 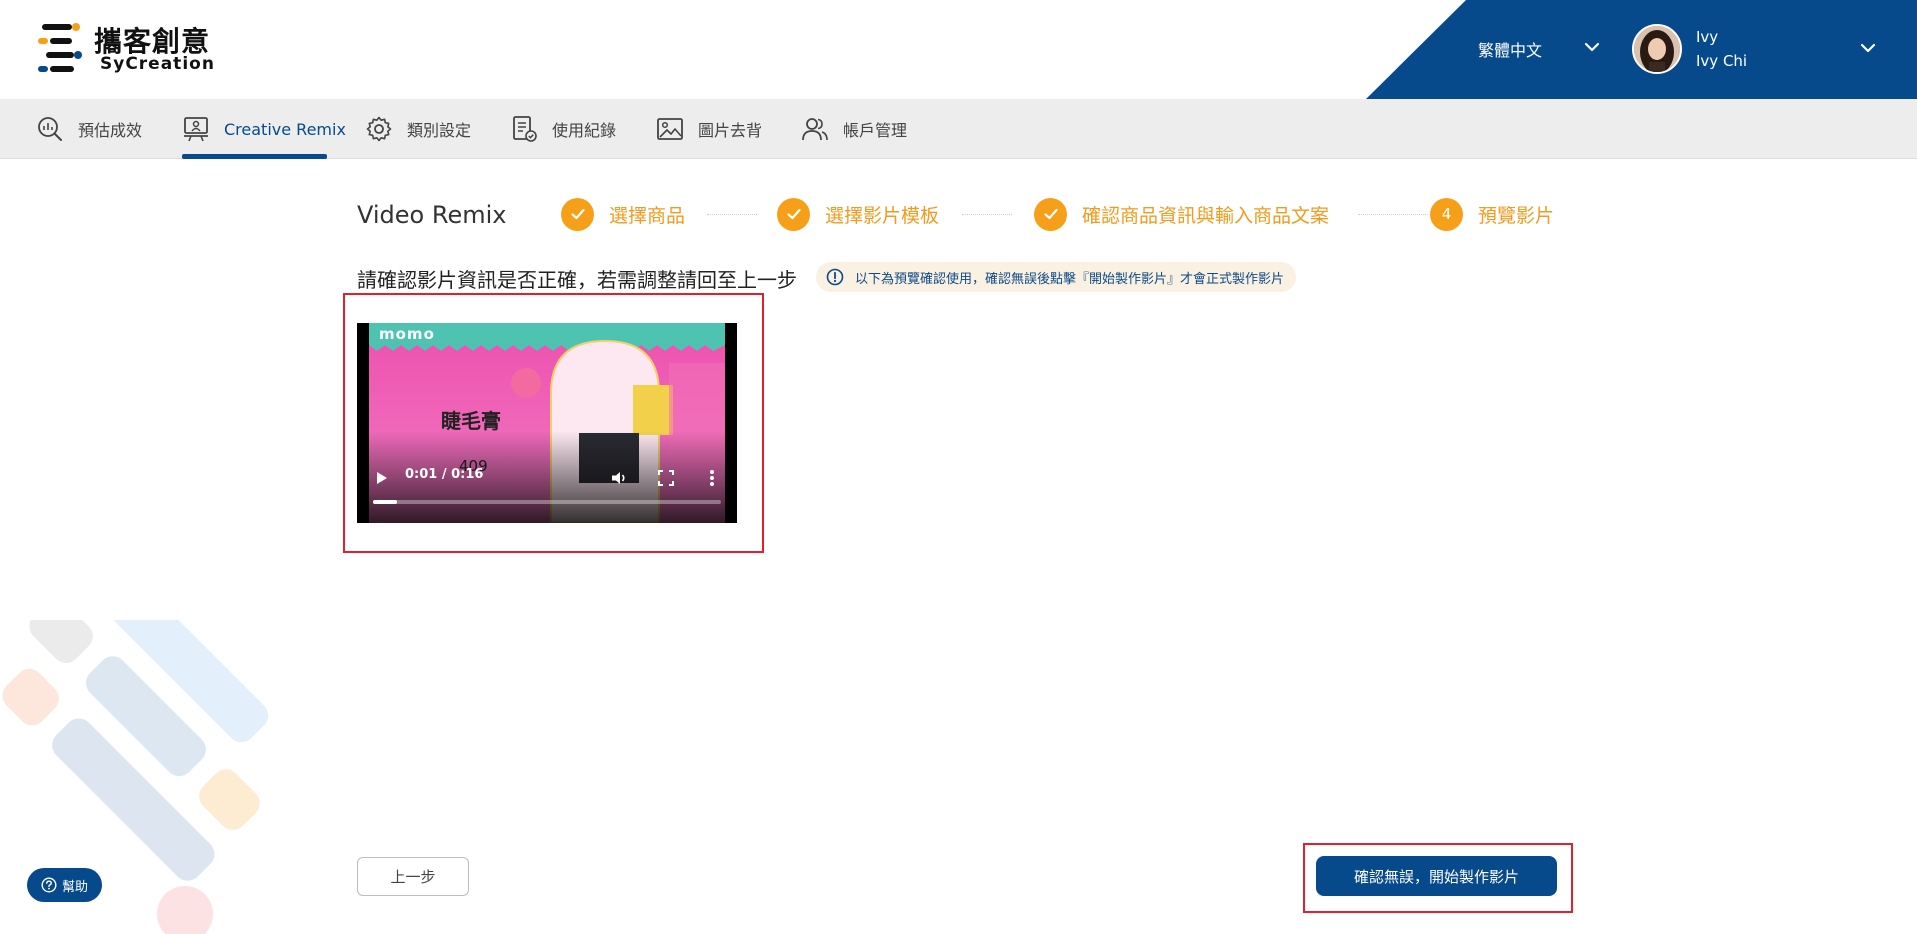 I want to click on page-title: Video Remix, so click(x=432, y=215).